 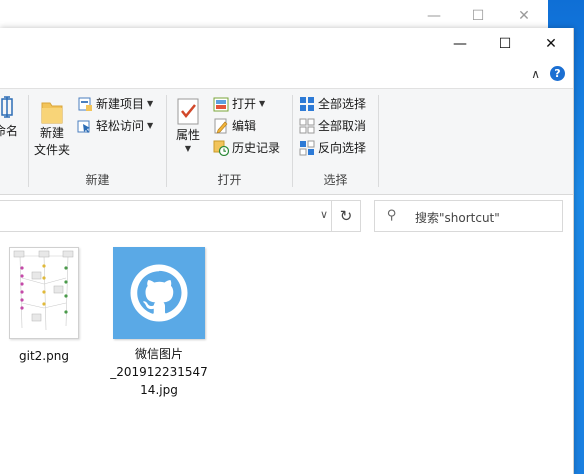 I want to click on select-all-label: 全部选择, so click(x=342, y=104).